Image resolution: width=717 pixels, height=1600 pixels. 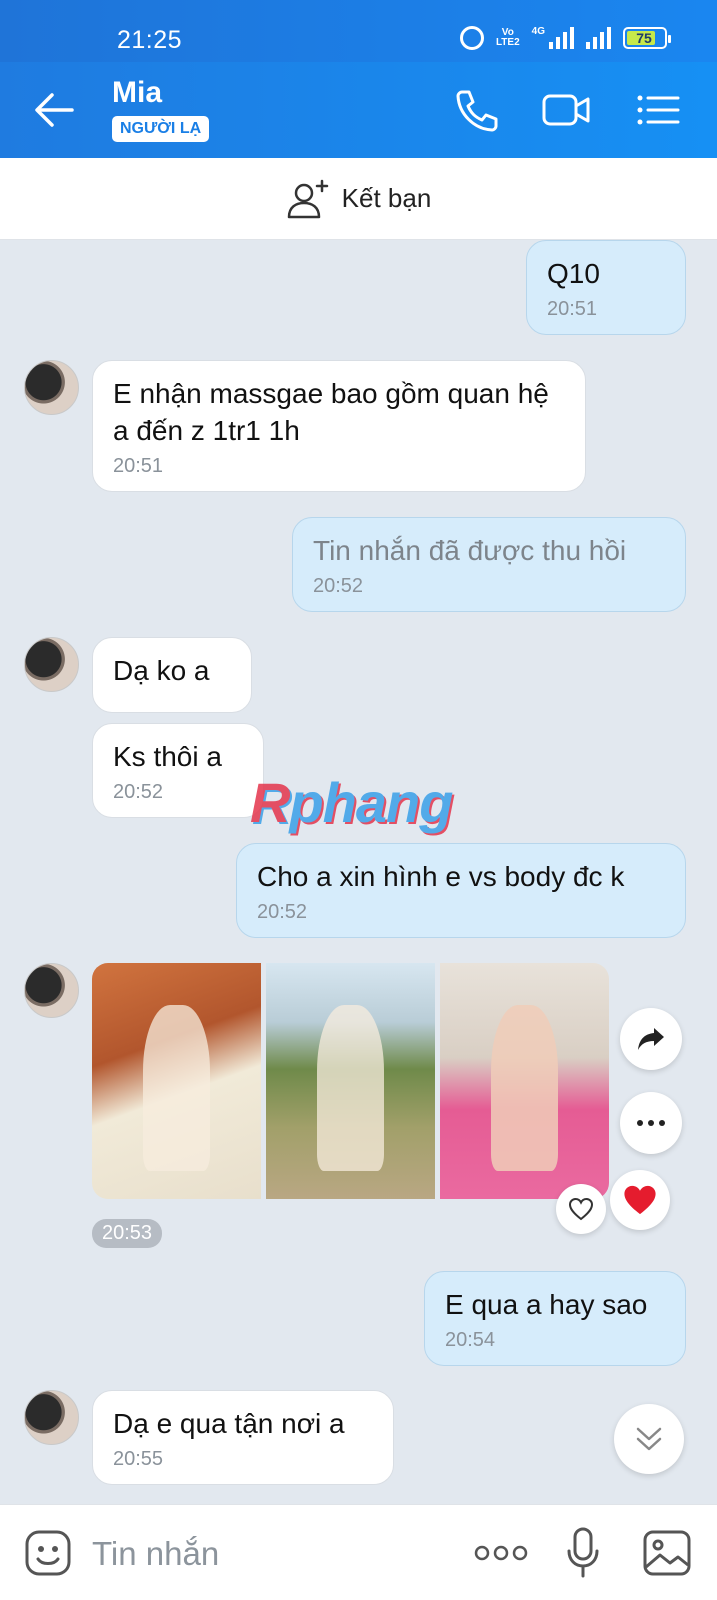 I want to click on message-time: 20:55, so click(x=138, y=1459).